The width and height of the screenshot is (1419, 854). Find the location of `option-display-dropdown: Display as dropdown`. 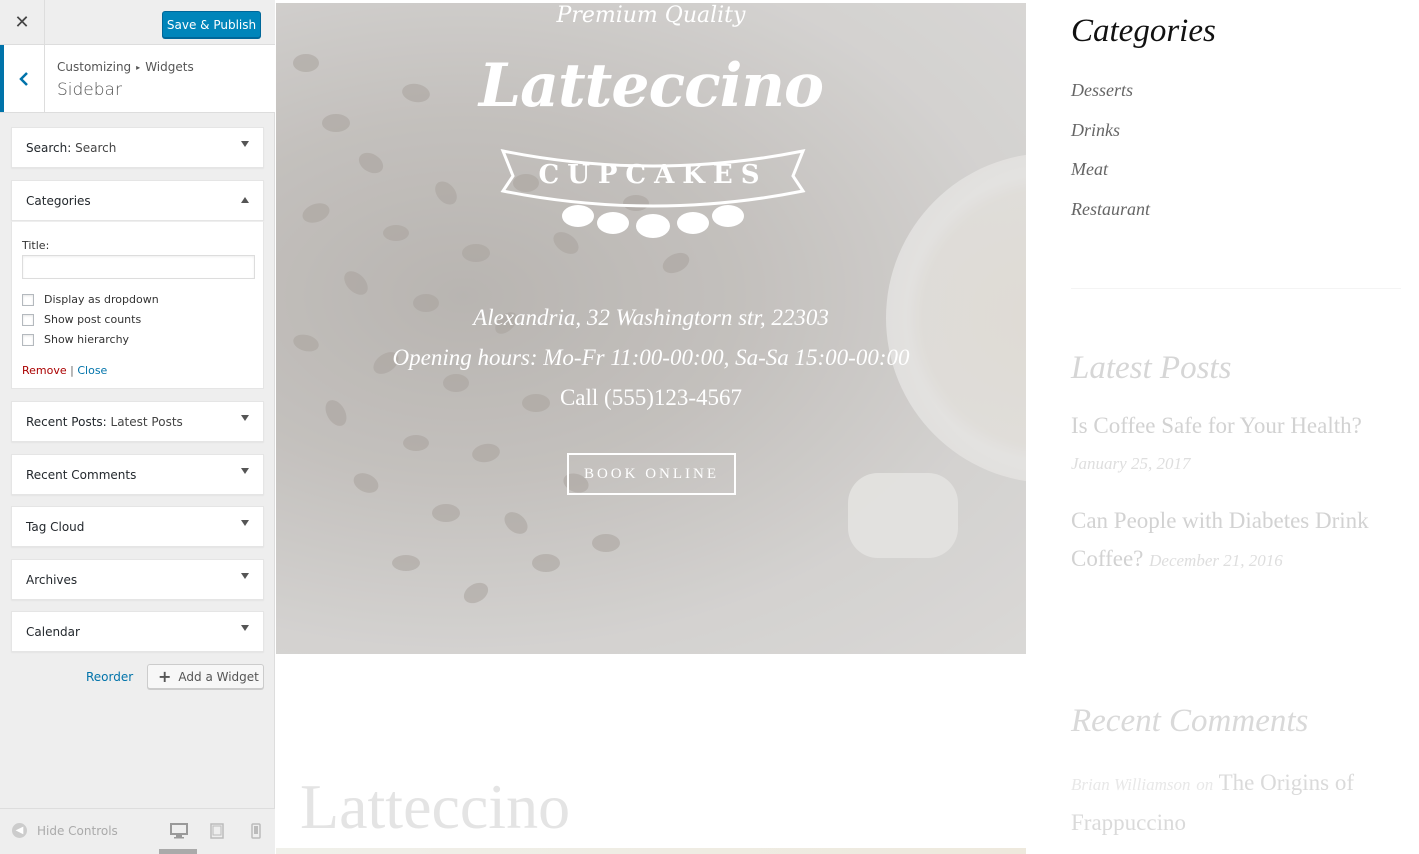

option-display-dropdown: Display as dropdown is located at coordinates (90, 299).